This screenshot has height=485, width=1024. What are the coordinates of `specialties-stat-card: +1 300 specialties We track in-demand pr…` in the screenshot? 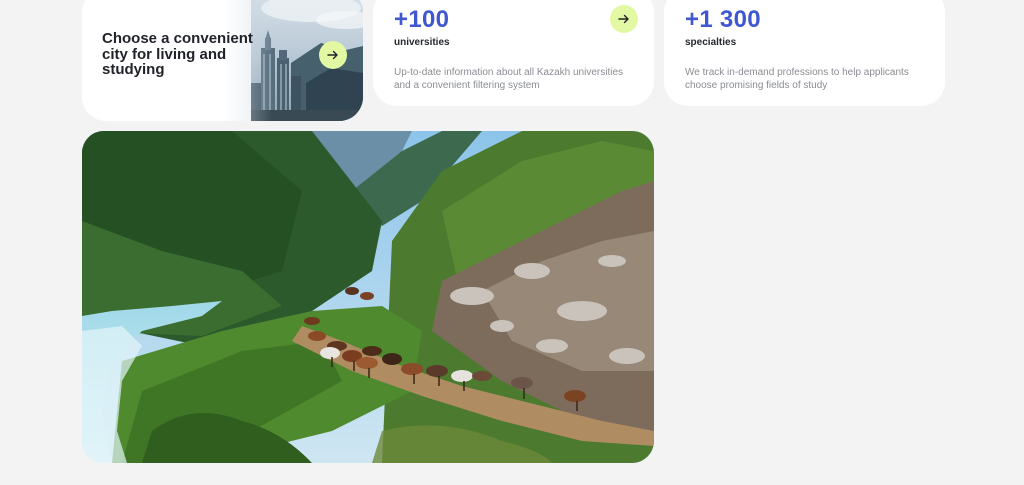 It's located at (804, 53).